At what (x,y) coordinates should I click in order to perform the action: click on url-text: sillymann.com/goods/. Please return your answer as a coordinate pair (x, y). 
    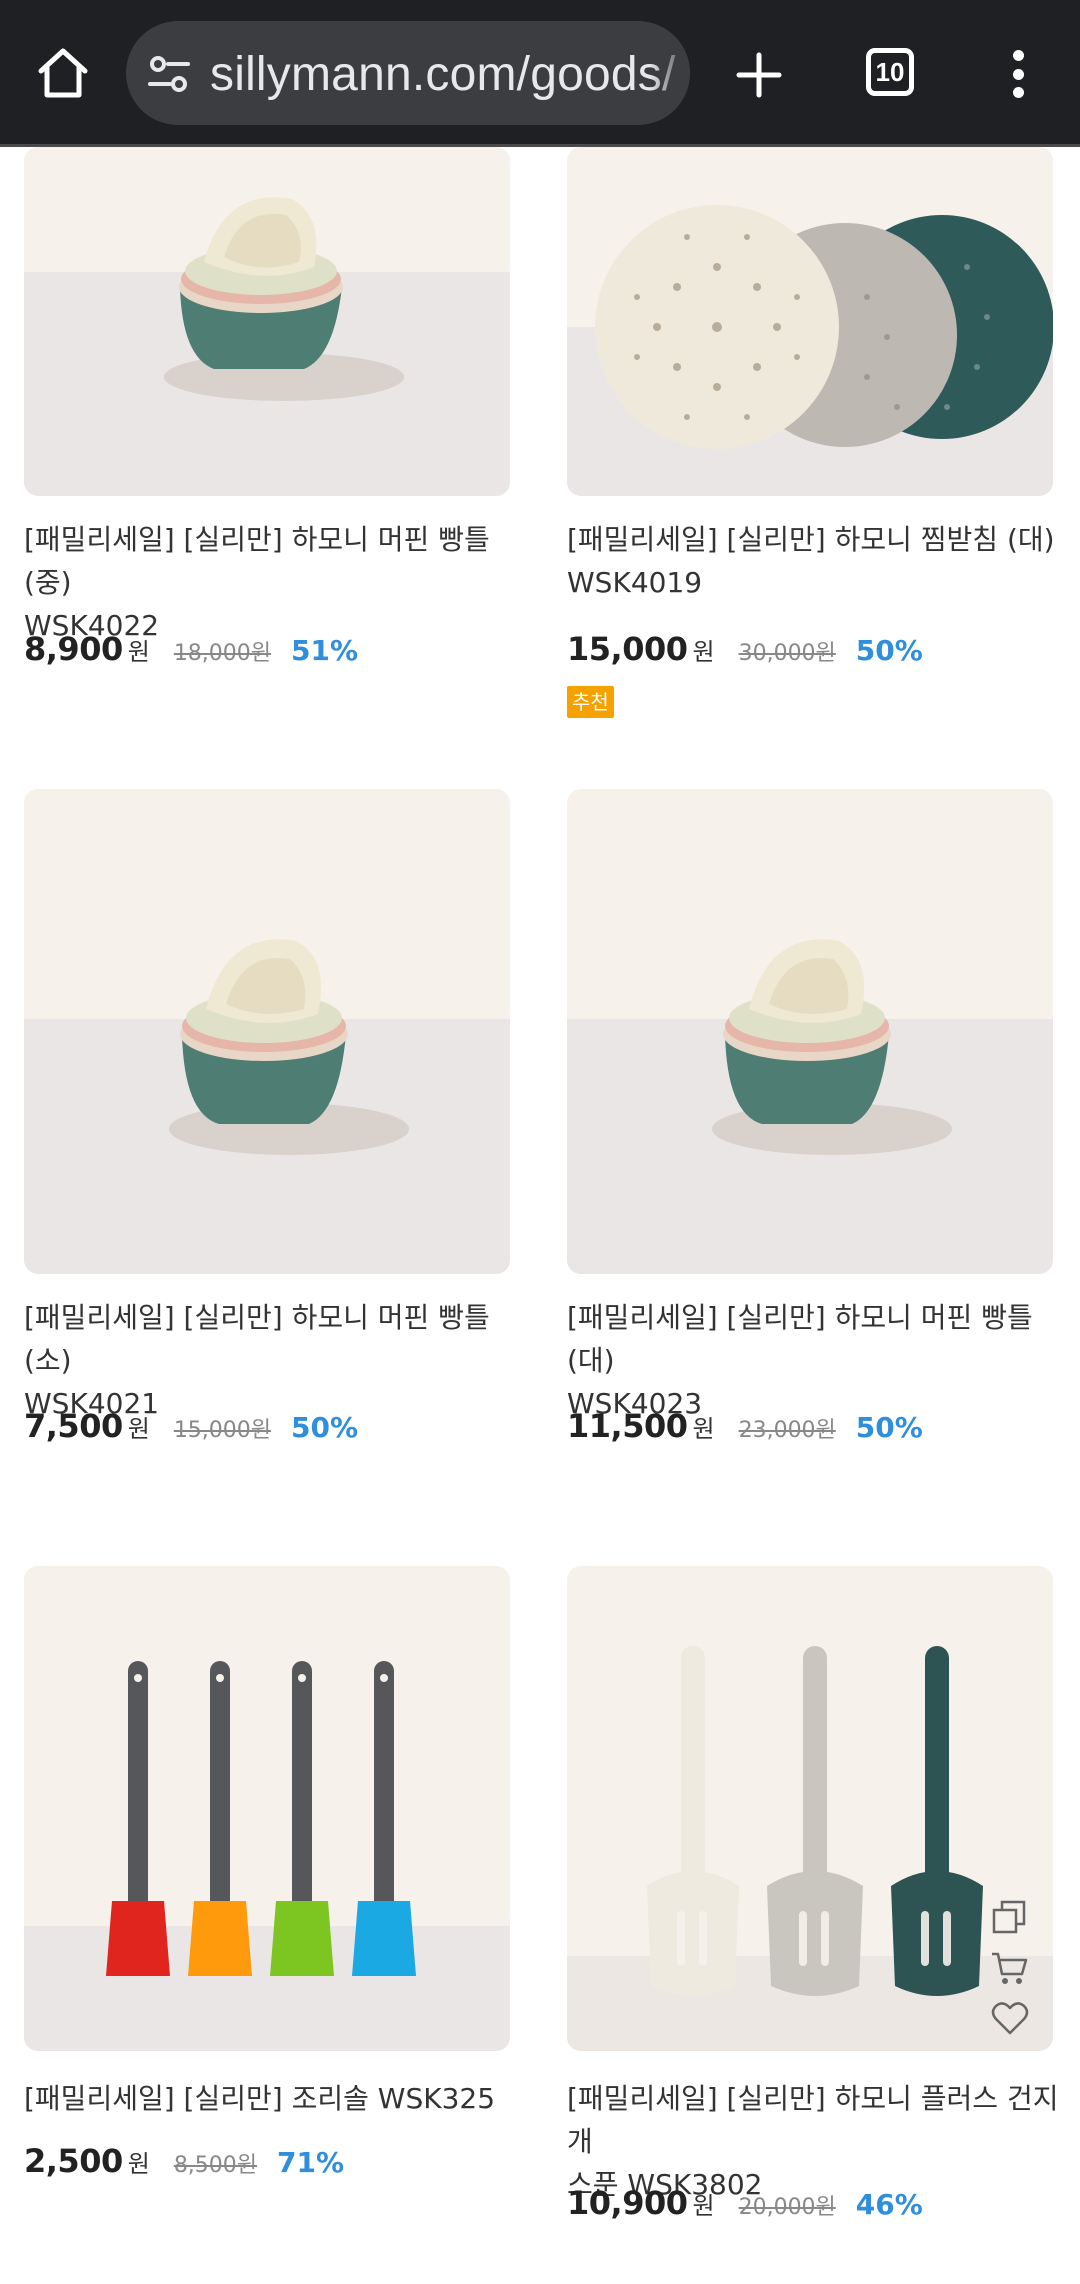
    Looking at the image, I should click on (443, 74).